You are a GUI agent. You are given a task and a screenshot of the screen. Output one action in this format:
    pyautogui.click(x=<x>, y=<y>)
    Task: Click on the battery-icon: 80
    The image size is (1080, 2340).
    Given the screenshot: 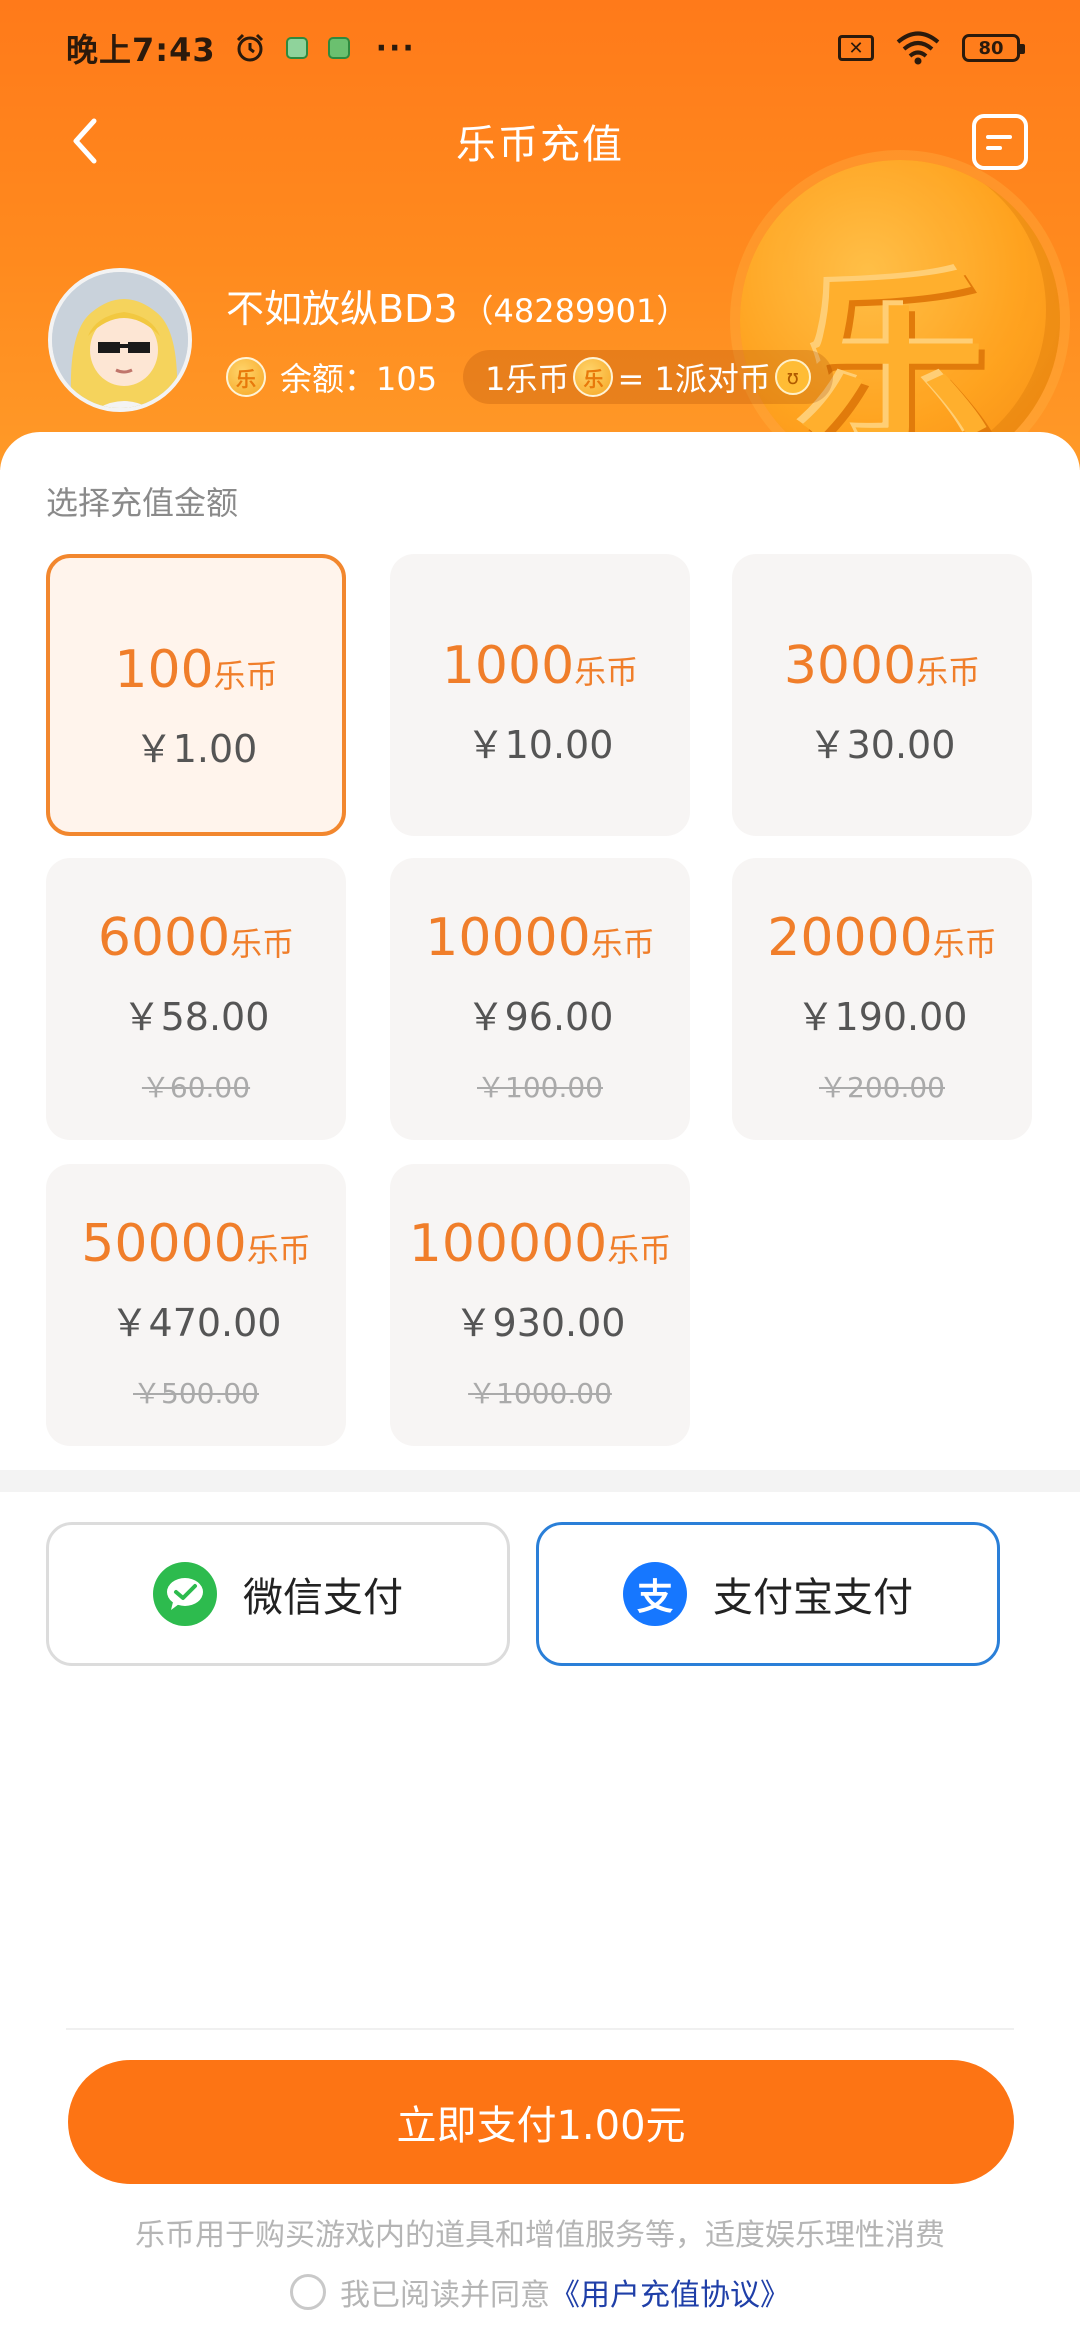 What is the action you would take?
    pyautogui.click(x=993, y=48)
    